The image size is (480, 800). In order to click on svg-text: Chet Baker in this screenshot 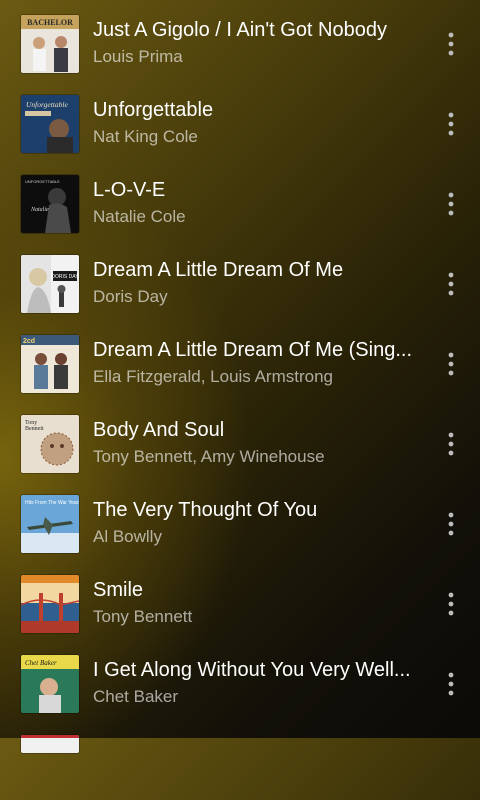, I will do `click(41, 663)`.